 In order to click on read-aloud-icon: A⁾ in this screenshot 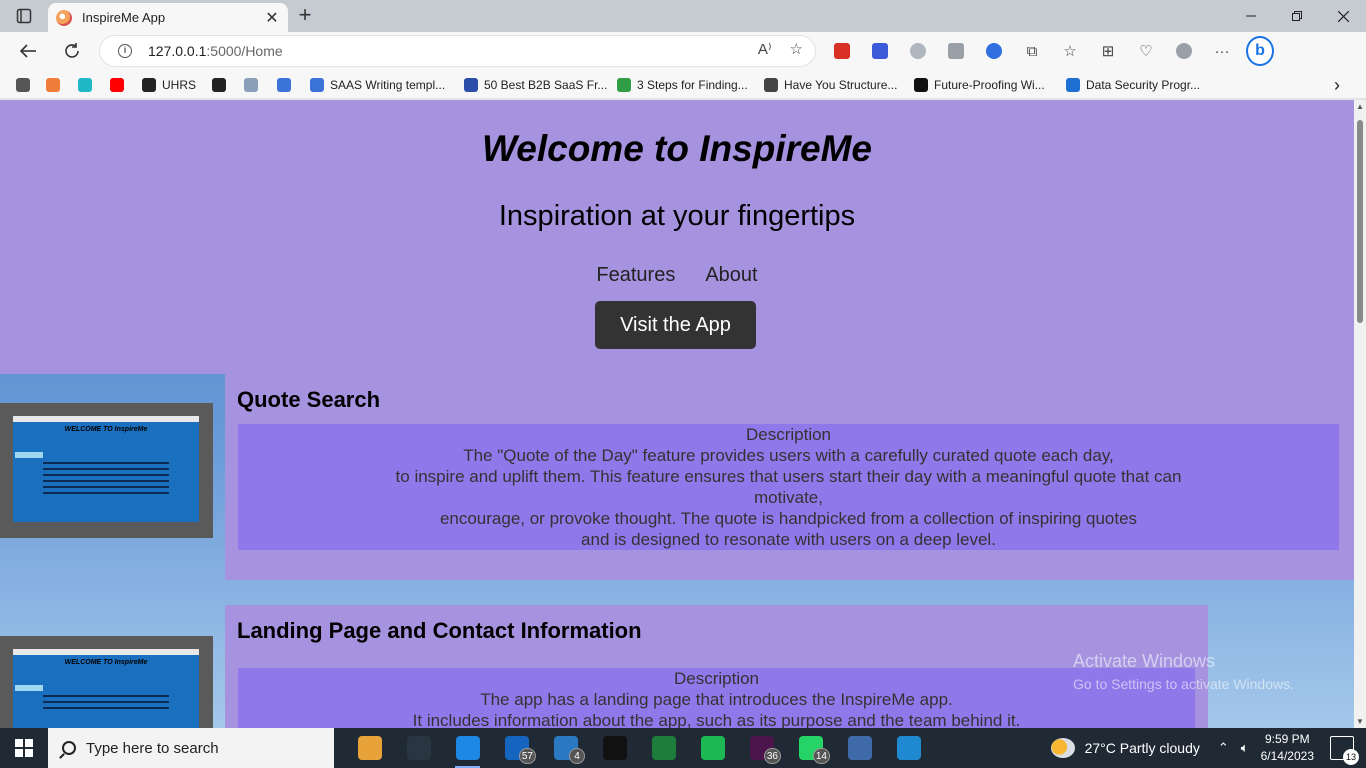, I will do `click(765, 49)`.